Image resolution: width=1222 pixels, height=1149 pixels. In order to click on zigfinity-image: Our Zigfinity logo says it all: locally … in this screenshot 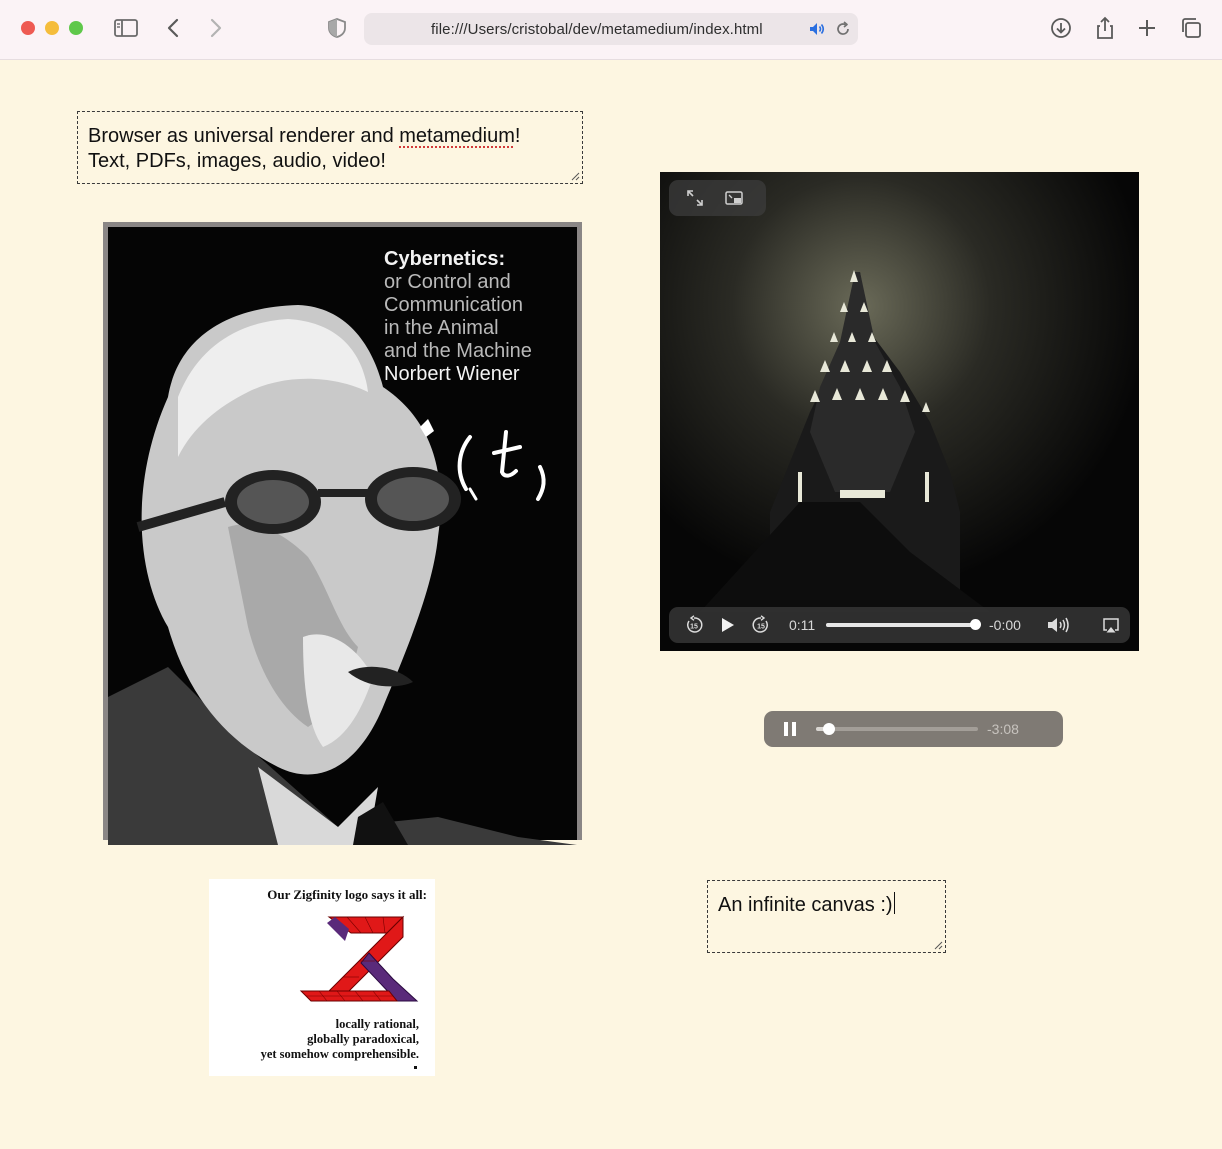, I will do `click(322, 977)`.